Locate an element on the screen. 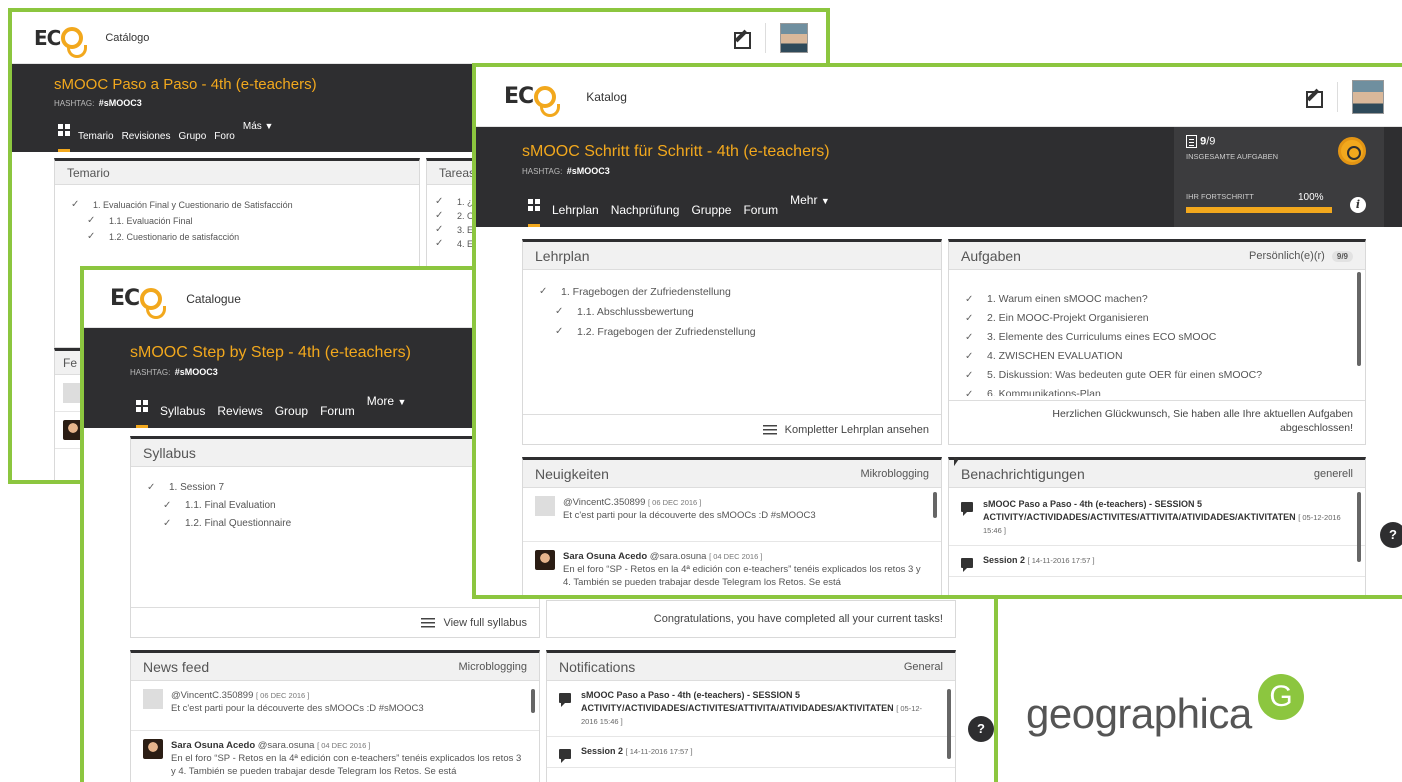 The image size is (1402, 782). catalog-link: Catálogo is located at coordinates (127, 38).